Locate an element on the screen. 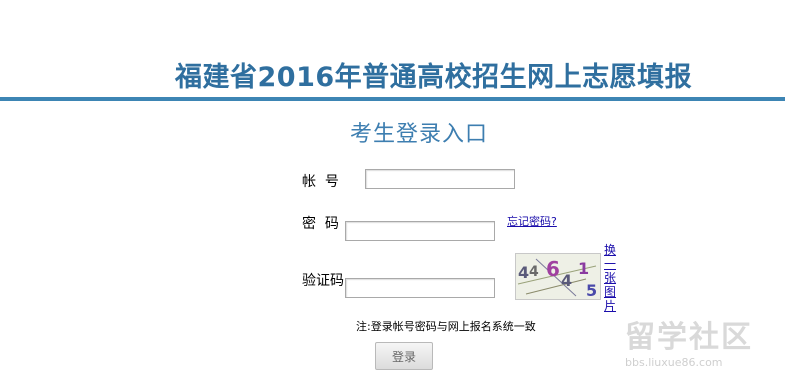 This screenshot has width=785, height=373. forgot-password-link: 忘记密码? is located at coordinates (532, 221).